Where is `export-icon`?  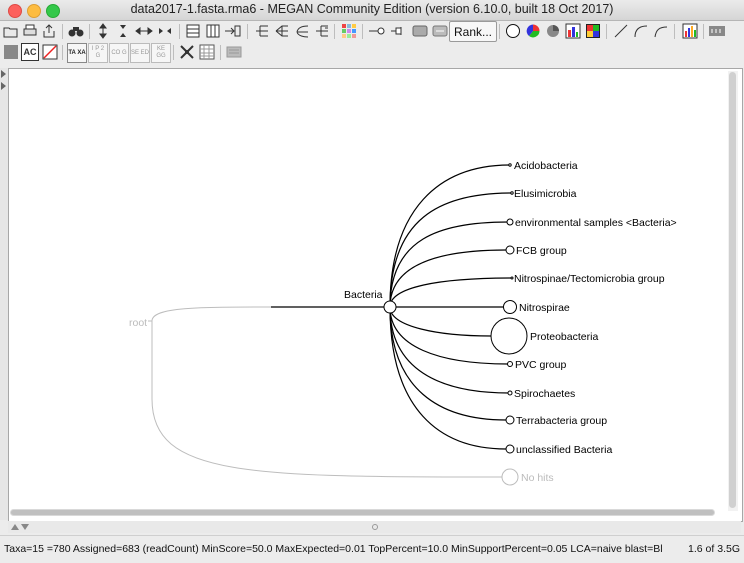
export-icon is located at coordinates (49, 31).